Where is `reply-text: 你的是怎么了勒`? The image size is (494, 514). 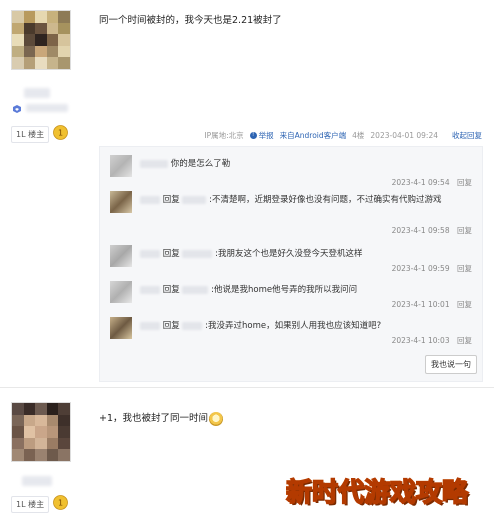 reply-text: 你的是怎么了勒 is located at coordinates (200, 164).